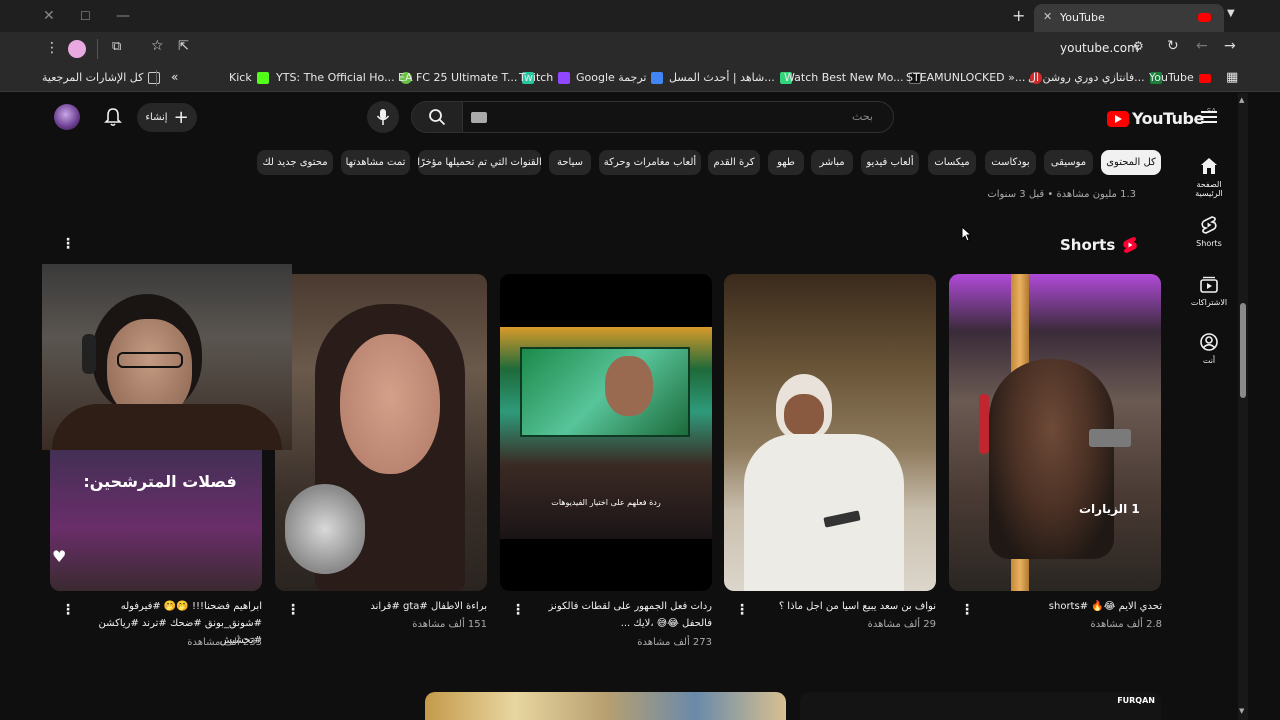  I want to click on thumbnail-overlay-text: 1 الزيارات, so click(1109, 509).